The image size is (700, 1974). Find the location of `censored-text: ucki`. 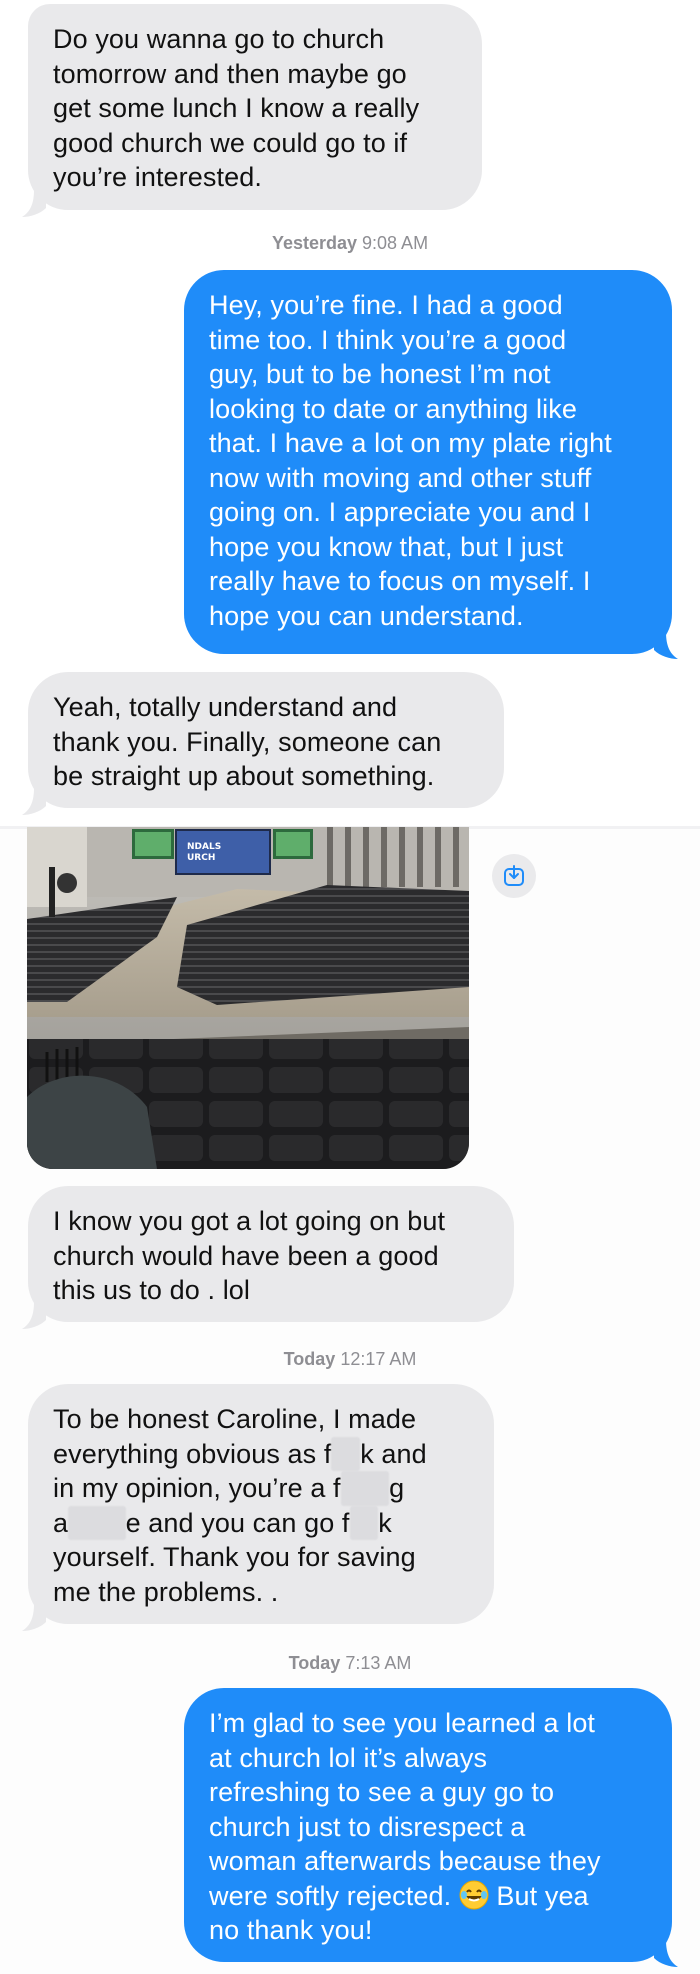

censored-text: ucki is located at coordinates (365, 1488).